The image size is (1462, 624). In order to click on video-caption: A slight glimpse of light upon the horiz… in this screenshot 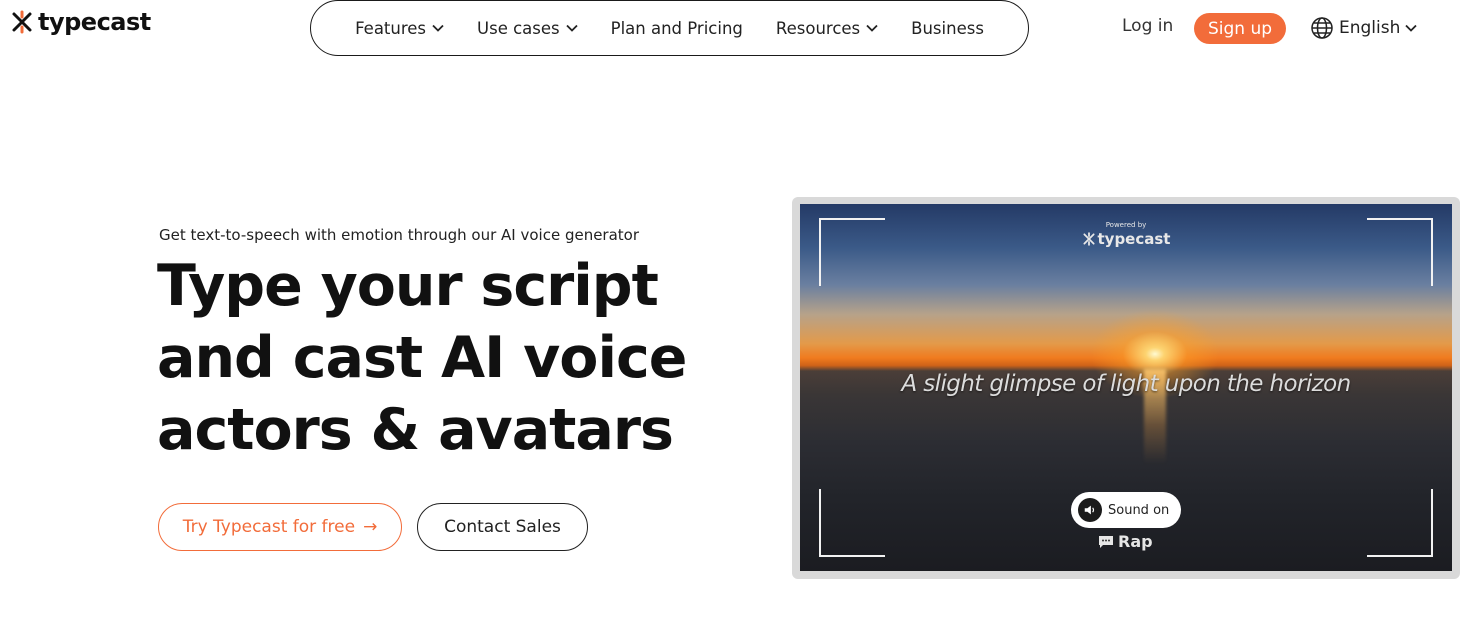, I will do `click(1126, 384)`.